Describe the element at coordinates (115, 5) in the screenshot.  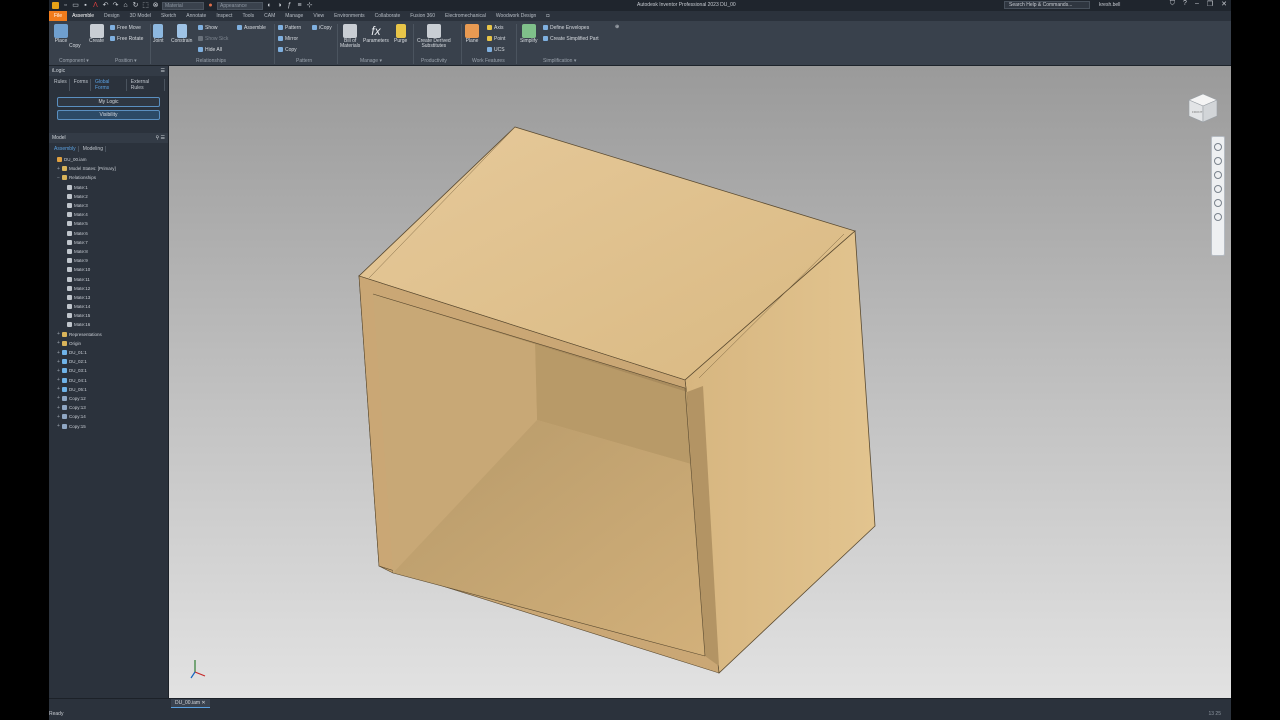
I see `redo-icon: ↷` at that location.